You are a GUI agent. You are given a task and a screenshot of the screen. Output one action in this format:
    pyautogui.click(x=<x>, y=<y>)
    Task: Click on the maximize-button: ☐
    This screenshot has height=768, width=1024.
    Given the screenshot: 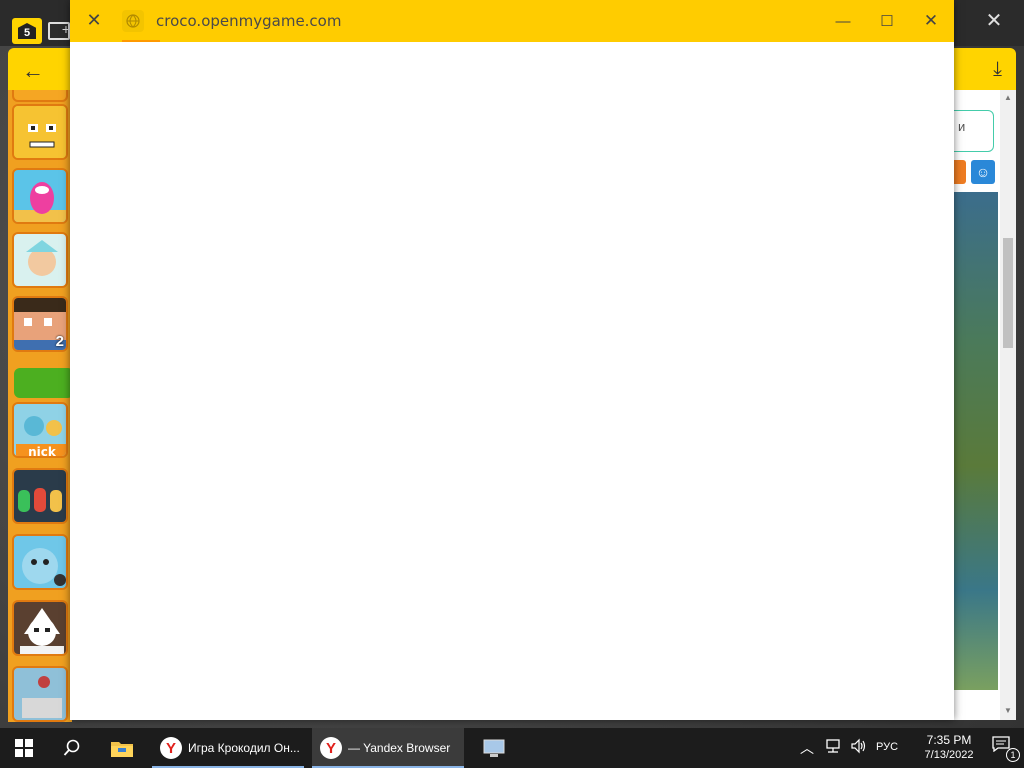 What is the action you would take?
    pyautogui.click(x=887, y=21)
    